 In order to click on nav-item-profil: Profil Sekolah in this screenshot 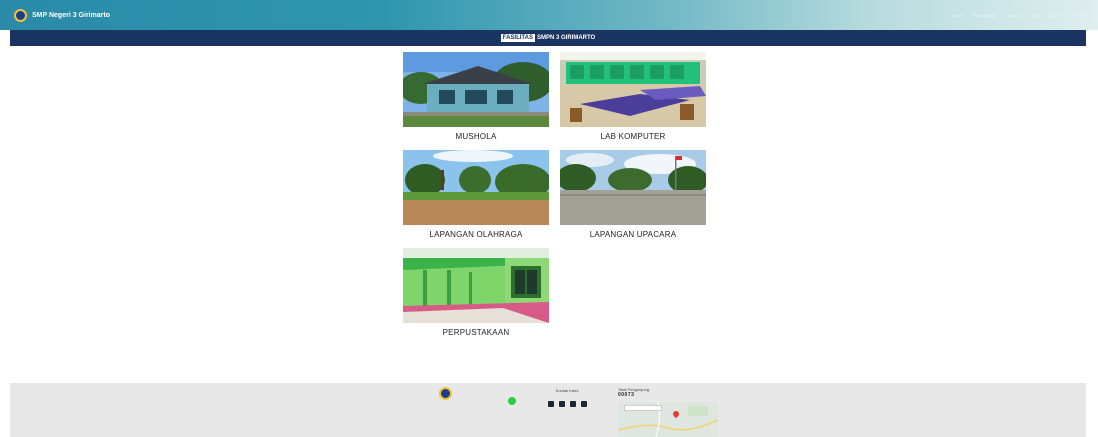, I will do `click(984, 15)`.